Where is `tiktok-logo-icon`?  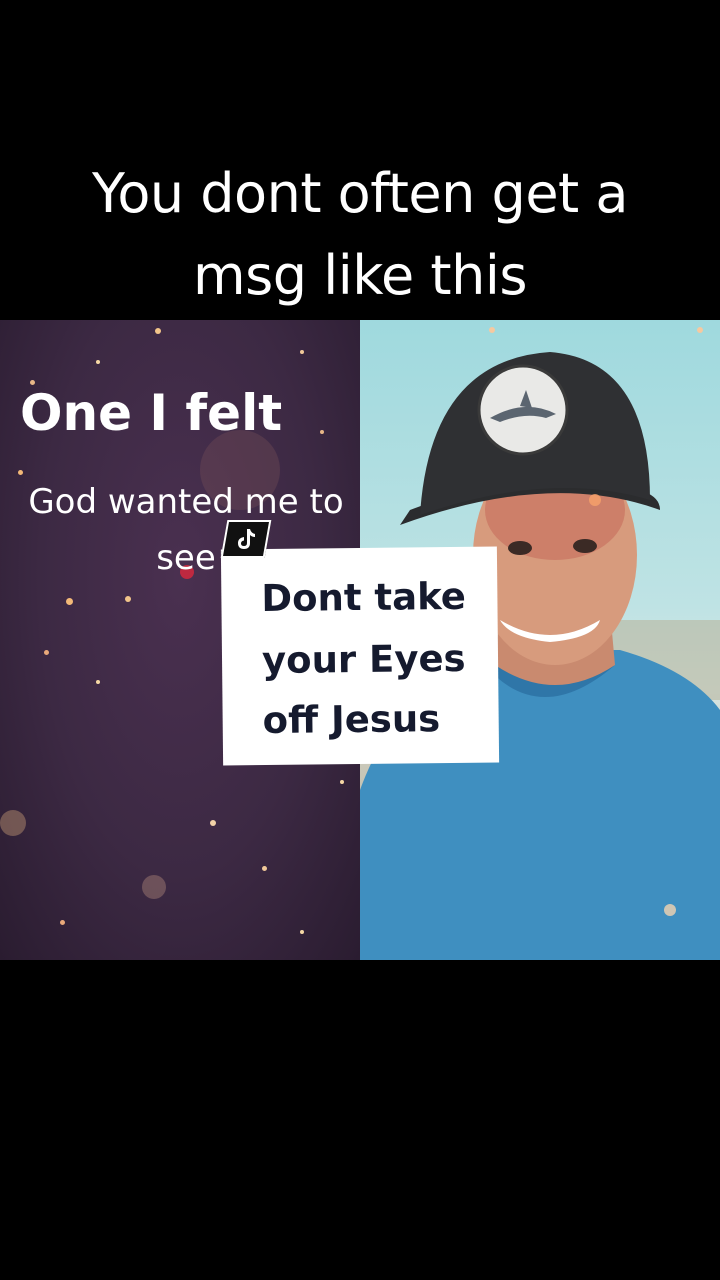
tiktok-logo-icon is located at coordinates (246, 539).